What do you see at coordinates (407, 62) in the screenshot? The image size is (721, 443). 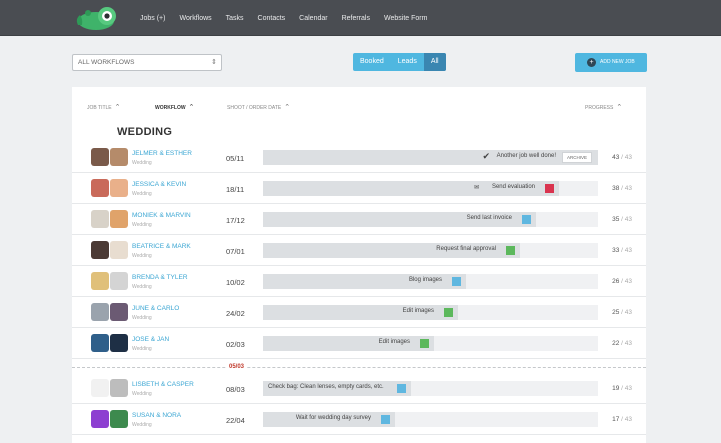 I see `segment-leads: Leads` at bounding box center [407, 62].